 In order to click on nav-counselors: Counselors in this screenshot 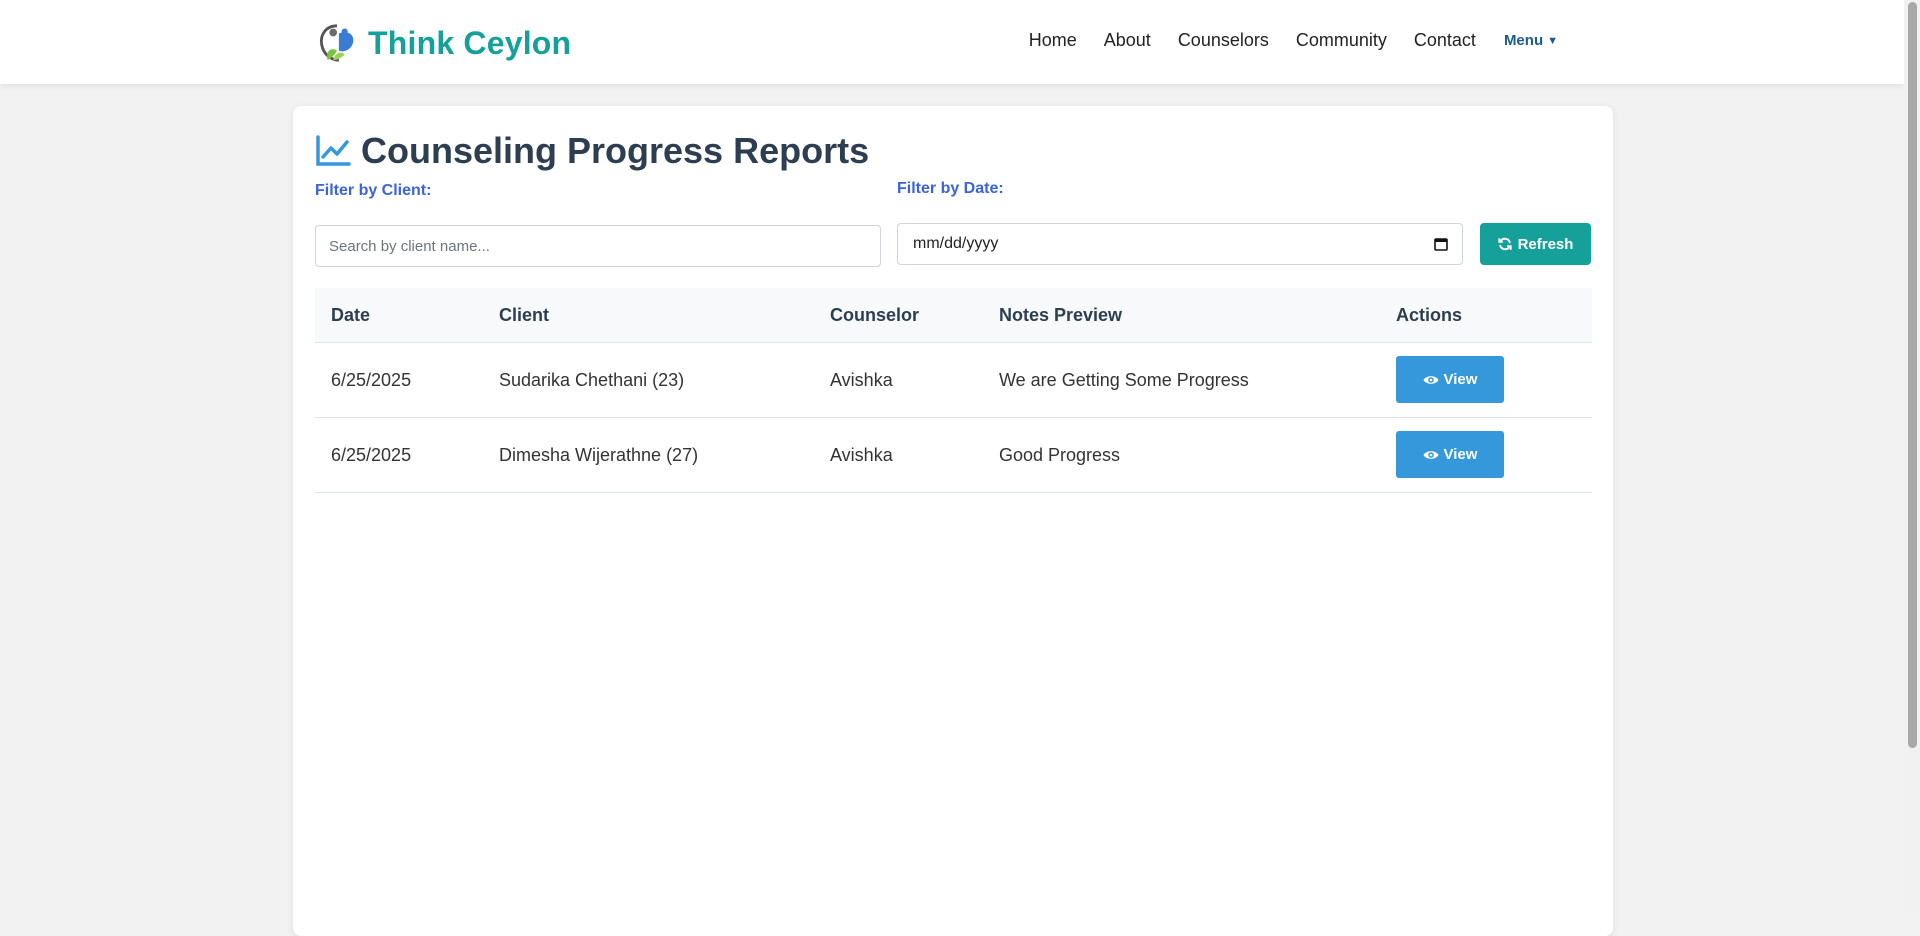, I will do `click(1223, 40)`.